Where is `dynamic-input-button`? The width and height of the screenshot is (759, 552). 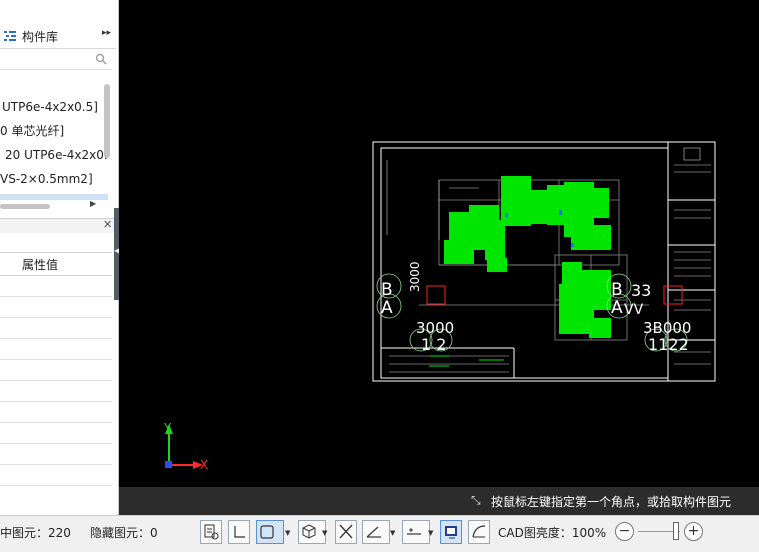 dynamic-input-button is located at coordinates (416, 532).